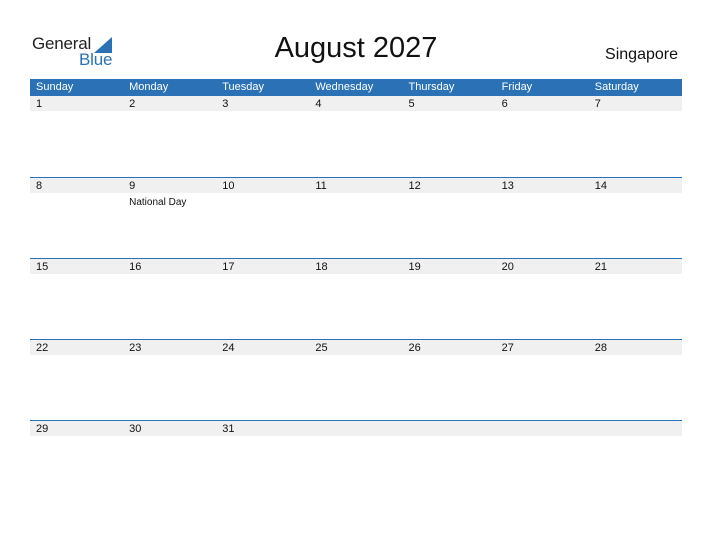 The image size is (712, 550). What do you see at coordinates (158, 202) in the screenshot?
I see `holiday-label: National Day` at bounding box center [158, 202].